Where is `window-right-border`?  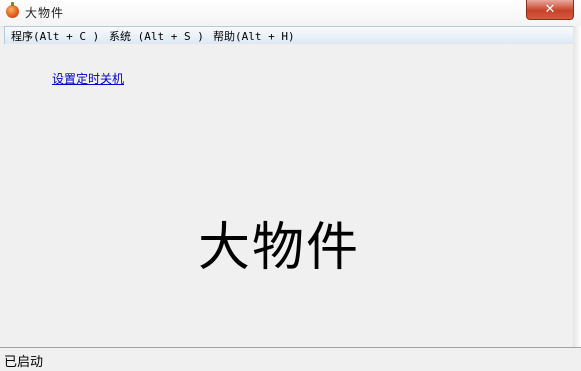 window-right-border is located at coordinates (577, 186).